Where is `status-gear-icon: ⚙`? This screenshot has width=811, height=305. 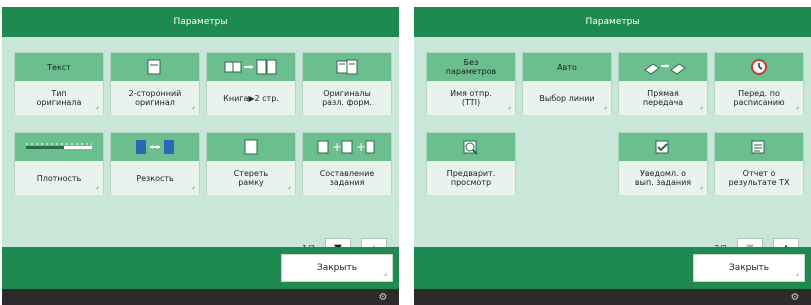
status-gear-icon: ⚙ is located at coordinates (383, 297).